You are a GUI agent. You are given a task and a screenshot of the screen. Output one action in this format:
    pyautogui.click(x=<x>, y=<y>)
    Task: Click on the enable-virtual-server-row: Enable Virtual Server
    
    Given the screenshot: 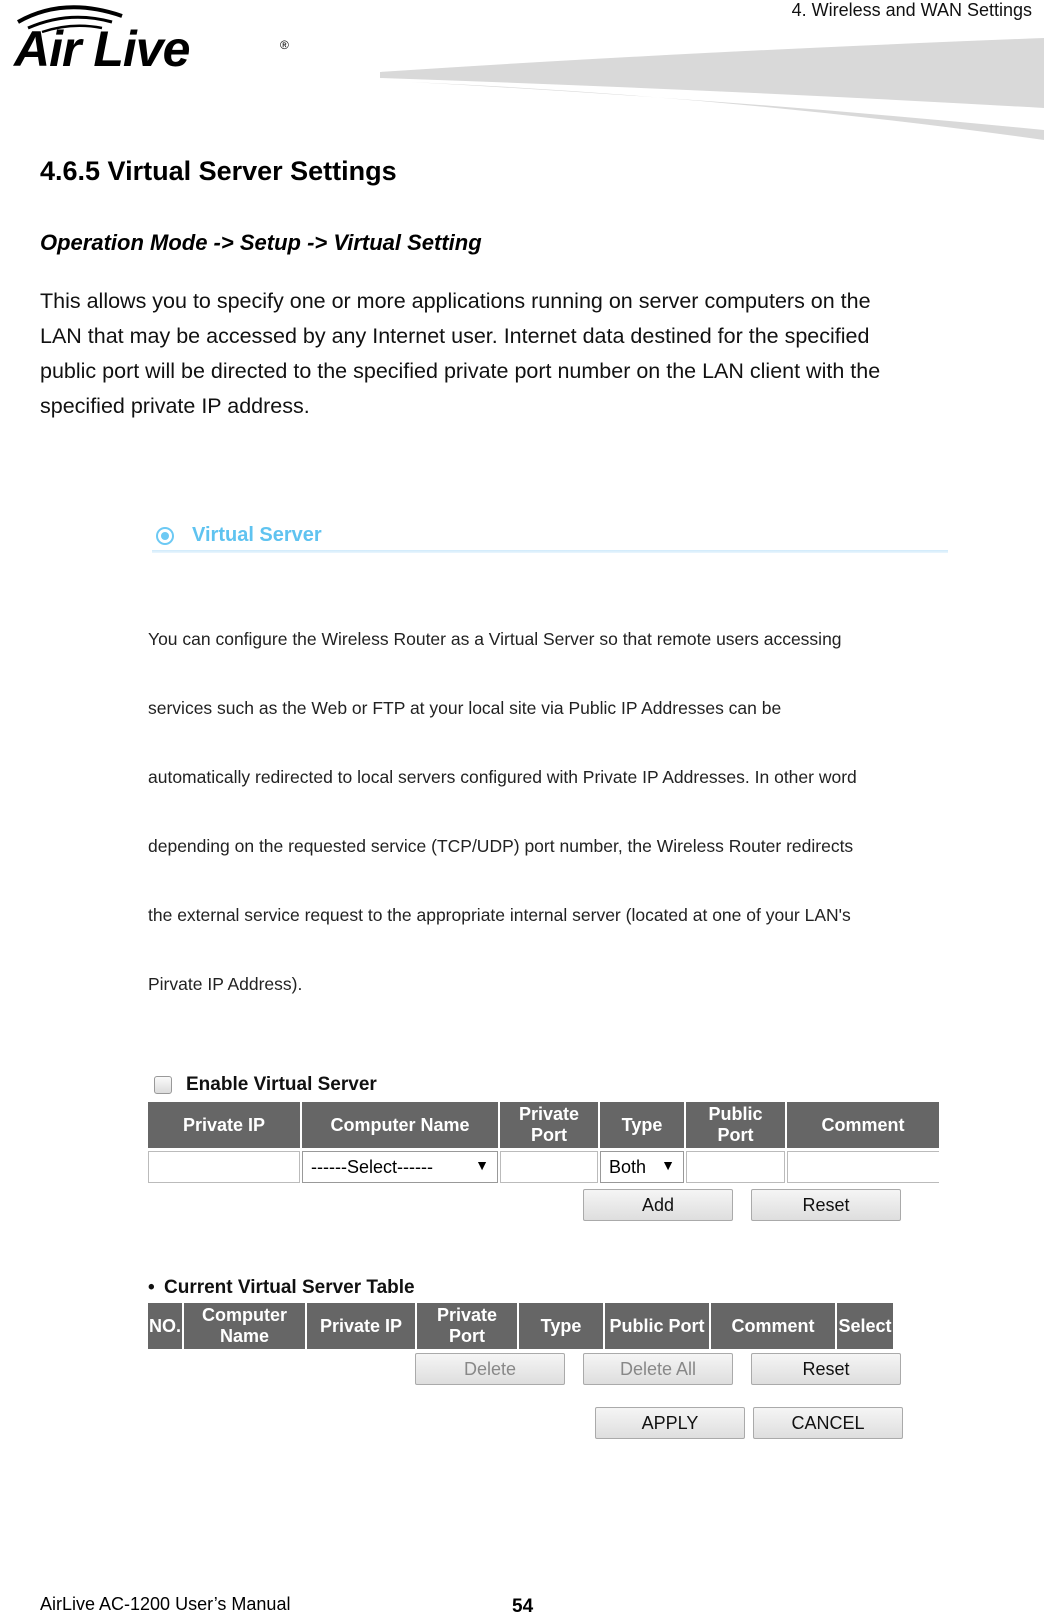 What is the action you would take?
    pyautogui.click(x=548, y=1086)
    